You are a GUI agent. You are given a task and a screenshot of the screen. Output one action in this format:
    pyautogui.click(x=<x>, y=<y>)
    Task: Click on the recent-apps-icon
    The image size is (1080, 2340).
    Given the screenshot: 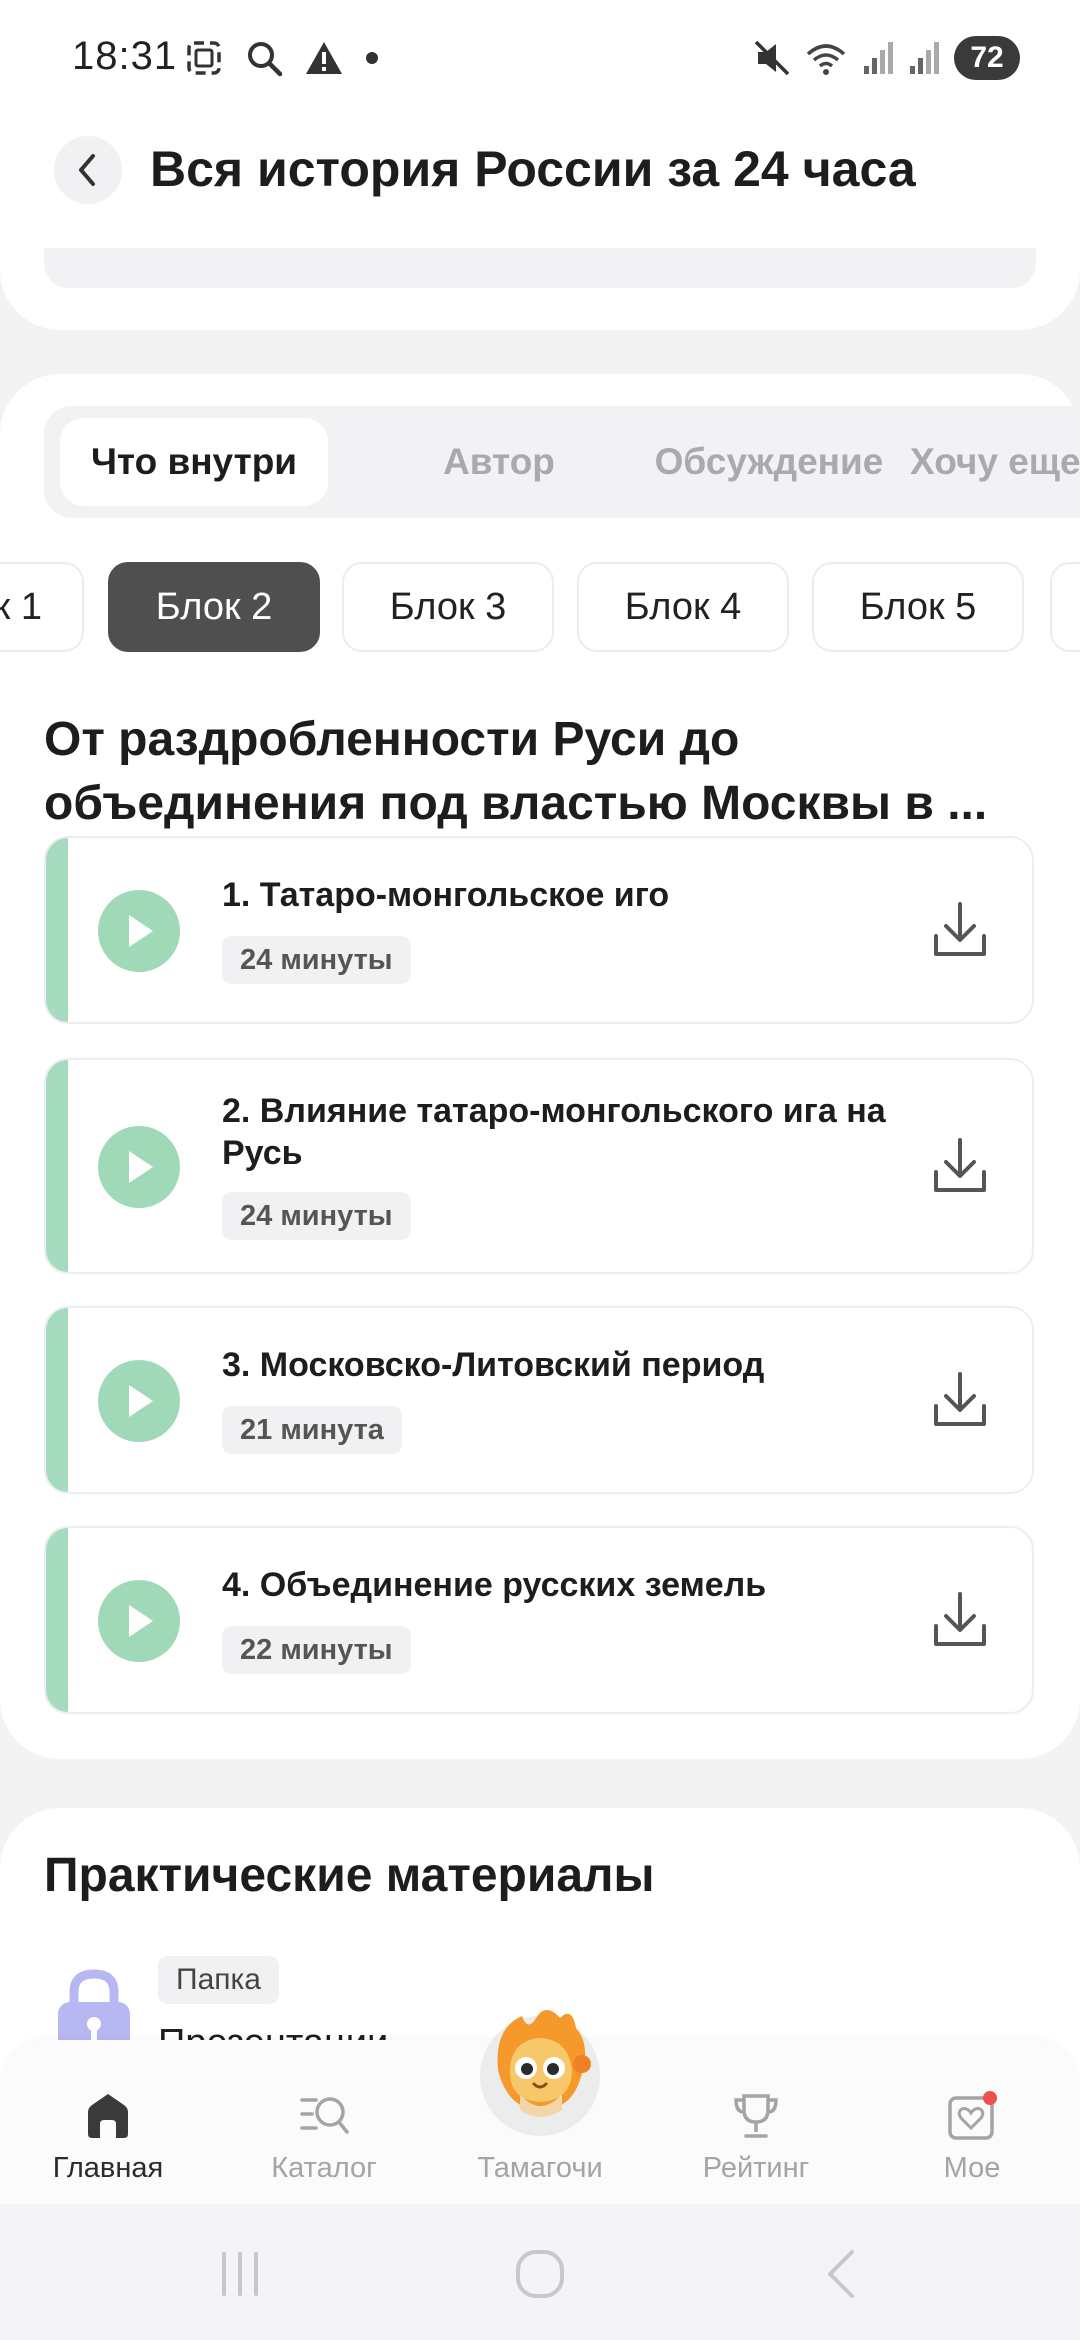 What is the action you would take?
    pyautogui.click(x=240, y=2274)
    